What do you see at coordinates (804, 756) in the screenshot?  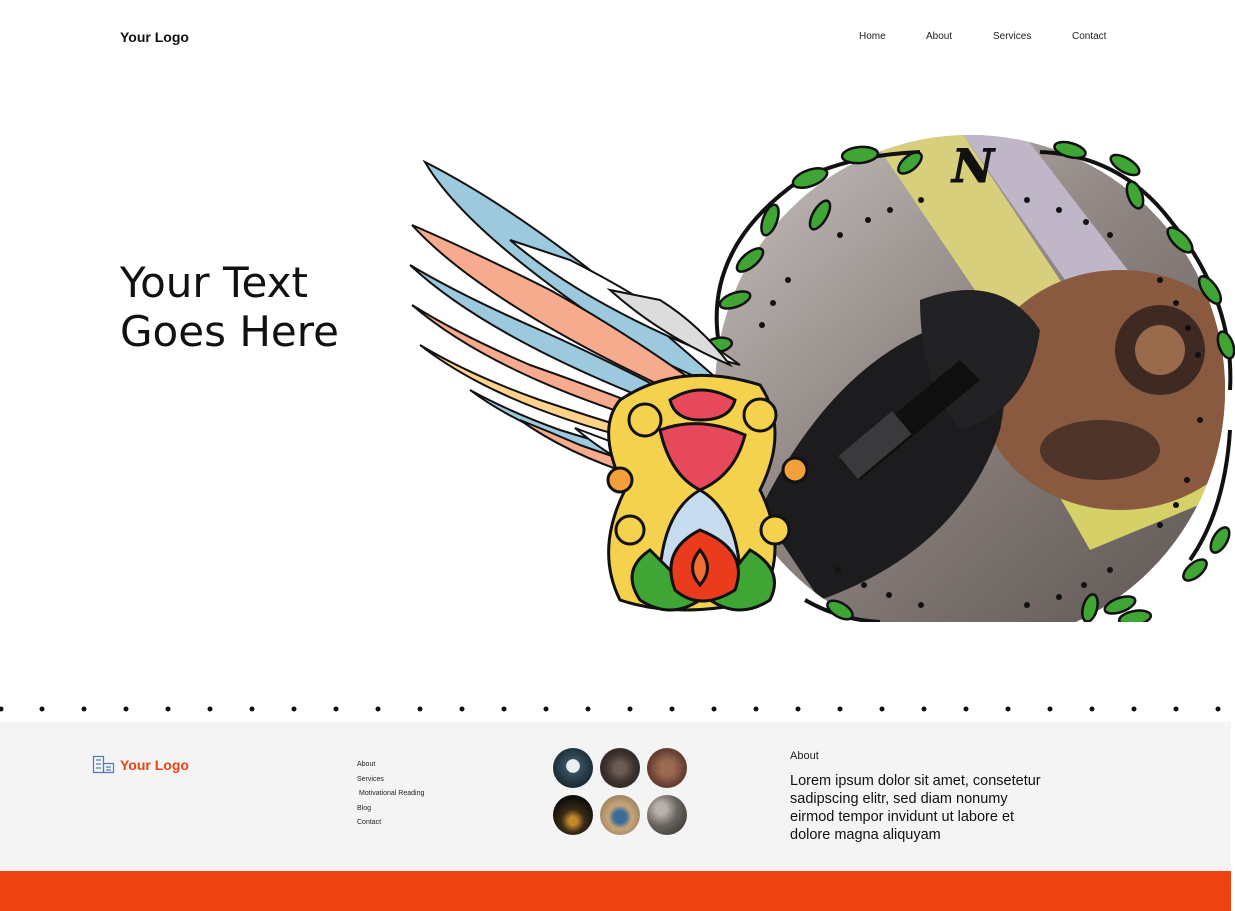 I see `footer-about-title: About` at bounding box center [804, 756].